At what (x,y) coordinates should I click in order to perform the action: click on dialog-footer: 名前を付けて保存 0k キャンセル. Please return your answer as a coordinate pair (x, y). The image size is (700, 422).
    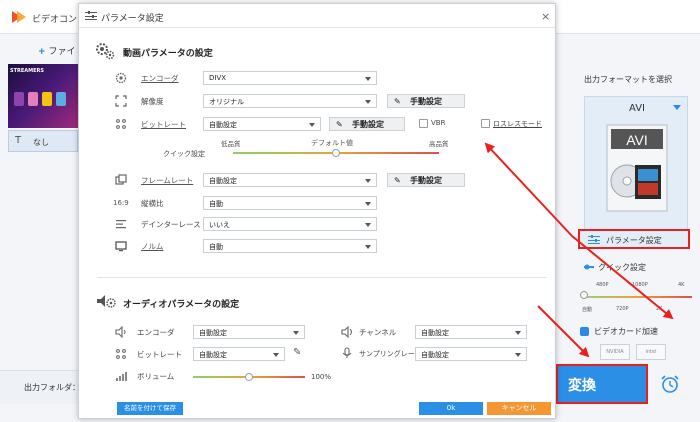
    Looking at the image, I should click on (317, 409).